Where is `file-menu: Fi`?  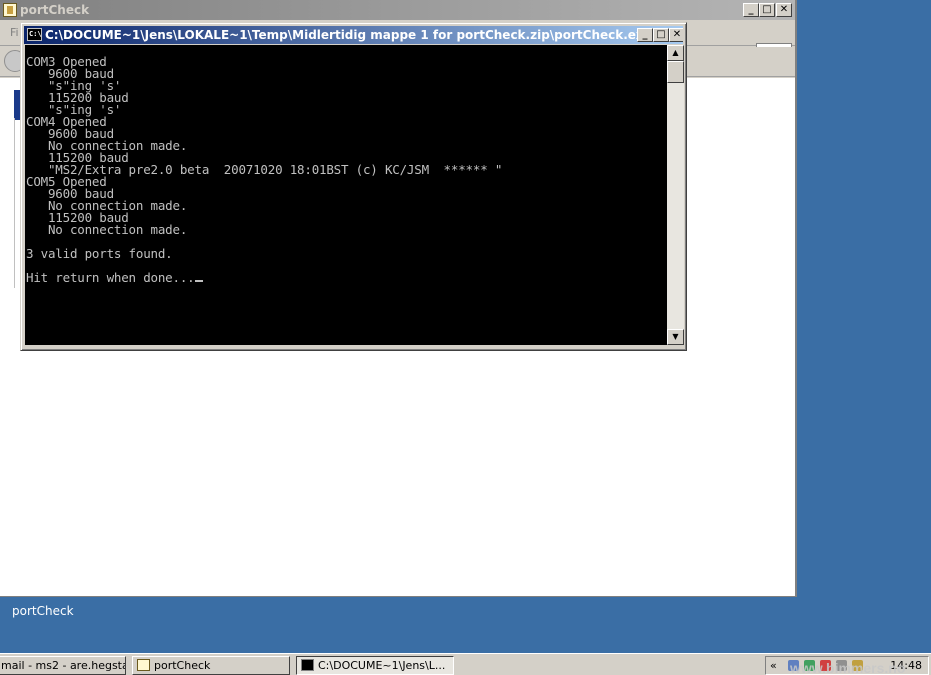
file-menu: Fi is located at coordinates (14, 32).